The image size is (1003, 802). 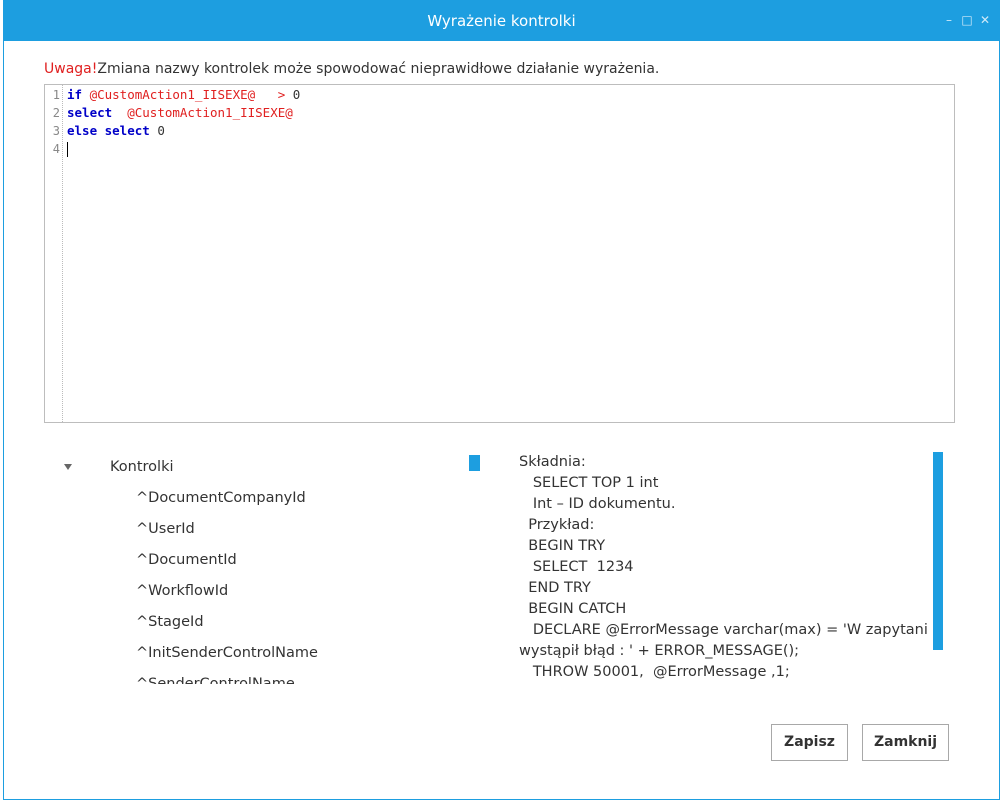 I want to click on code-text: if @CustomAction1_IISEXE@ > 0, so click(x=183, y=95).